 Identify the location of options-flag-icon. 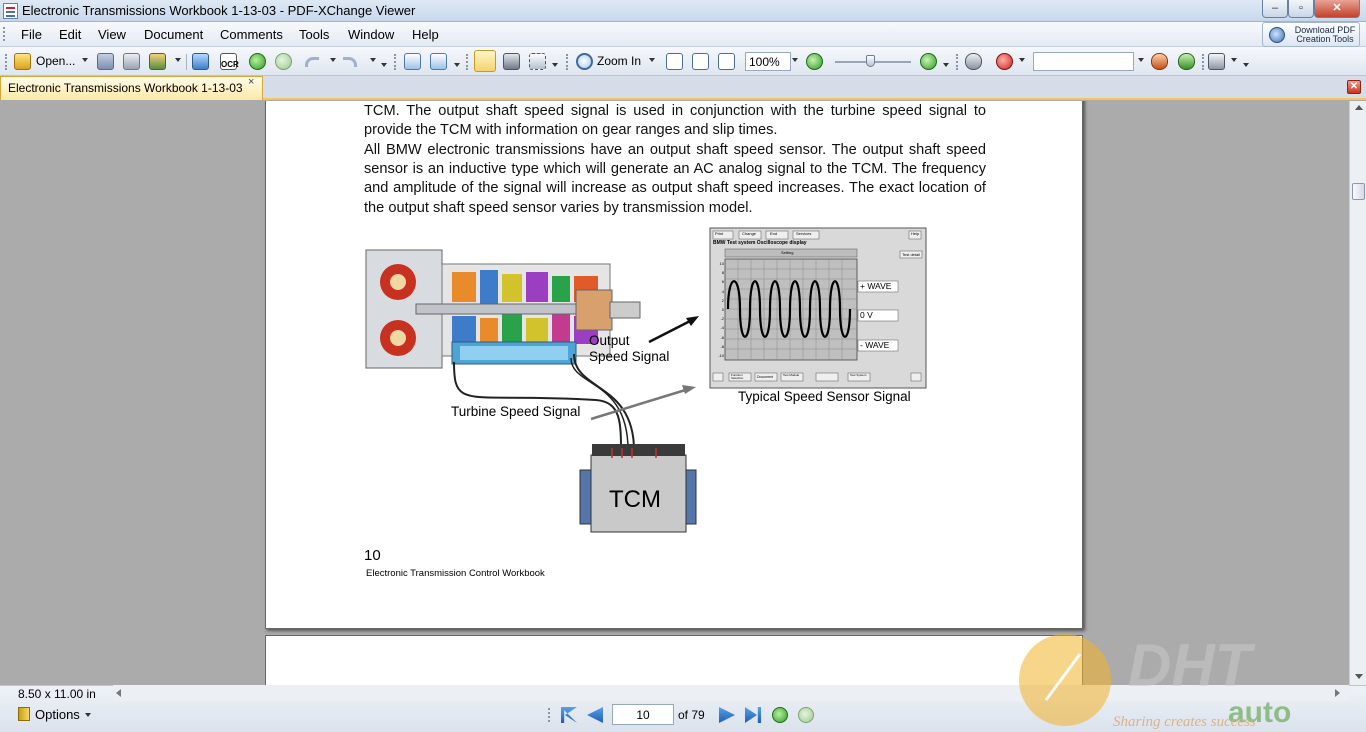
(24, 714).